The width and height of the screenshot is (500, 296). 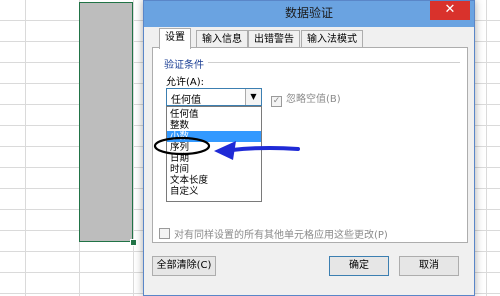 What do you see at coordinates (214, 97) in the screenshot?
I see `allow-select: 任何值 ▼` at bounding box center [214, 97].